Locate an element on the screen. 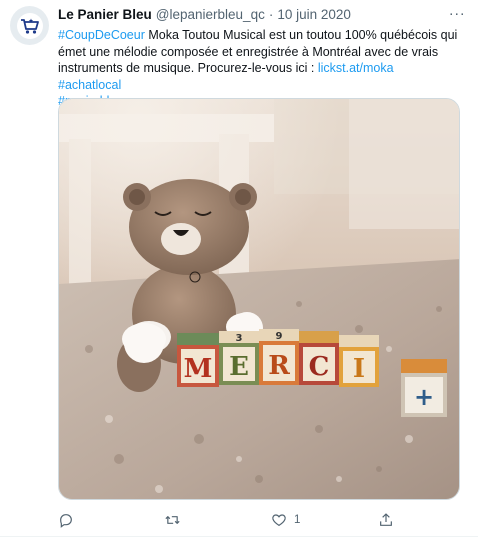 The height and width of the screenshot is (537, 478). block-i: I is located at coordinates (359, 369).